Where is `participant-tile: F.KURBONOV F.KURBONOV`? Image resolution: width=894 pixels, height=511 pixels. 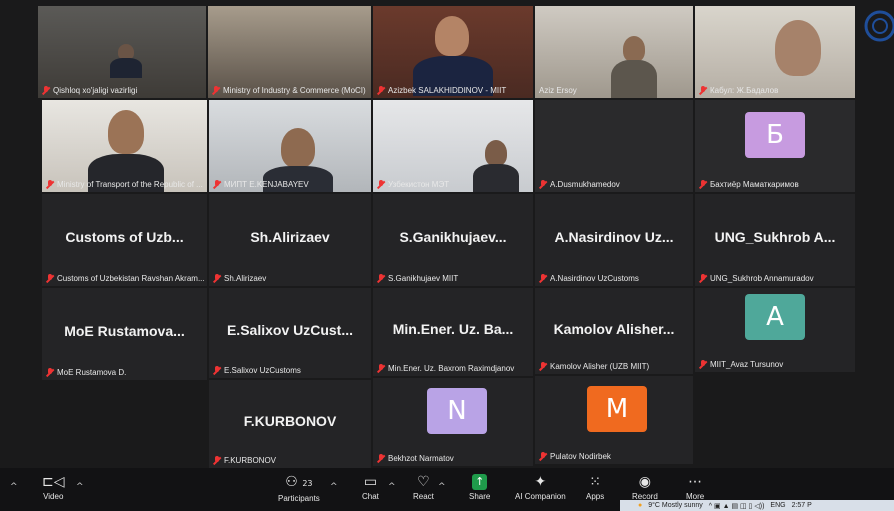
participant-tile: F.KURBONOV F.KURBONOV is located at coordinates (290, 424).